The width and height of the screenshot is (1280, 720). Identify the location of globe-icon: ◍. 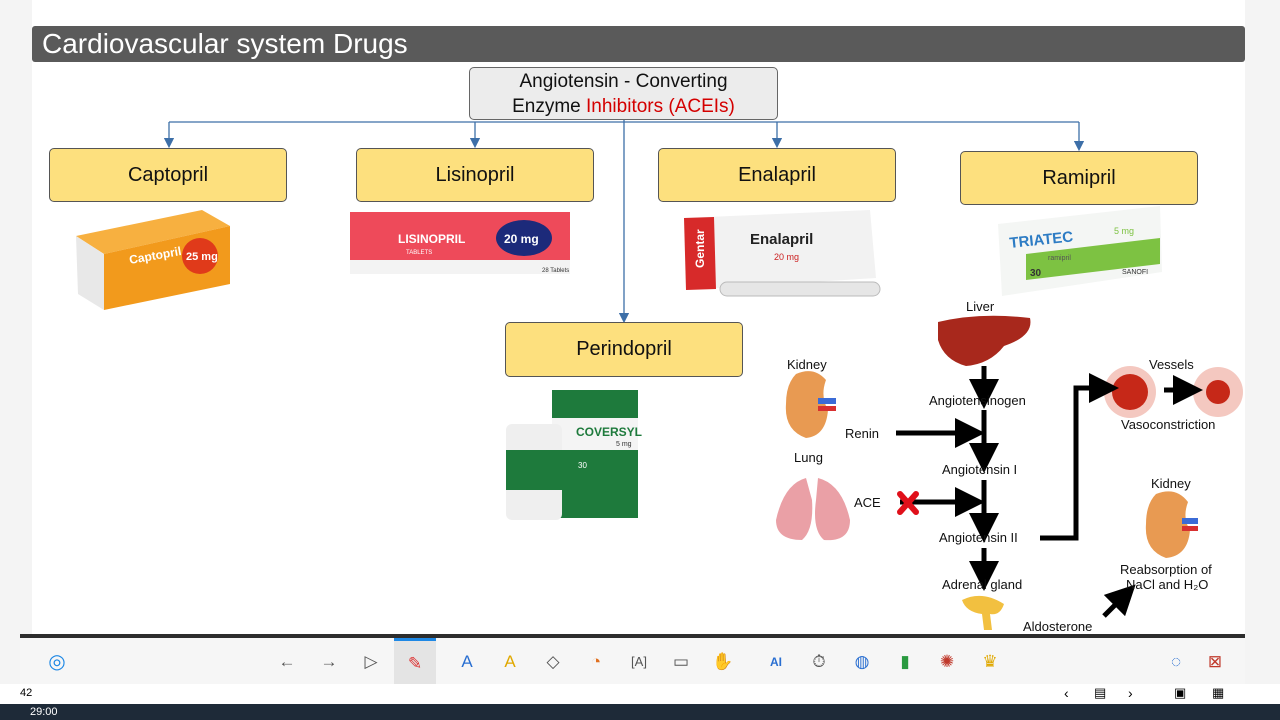
(862, 662).